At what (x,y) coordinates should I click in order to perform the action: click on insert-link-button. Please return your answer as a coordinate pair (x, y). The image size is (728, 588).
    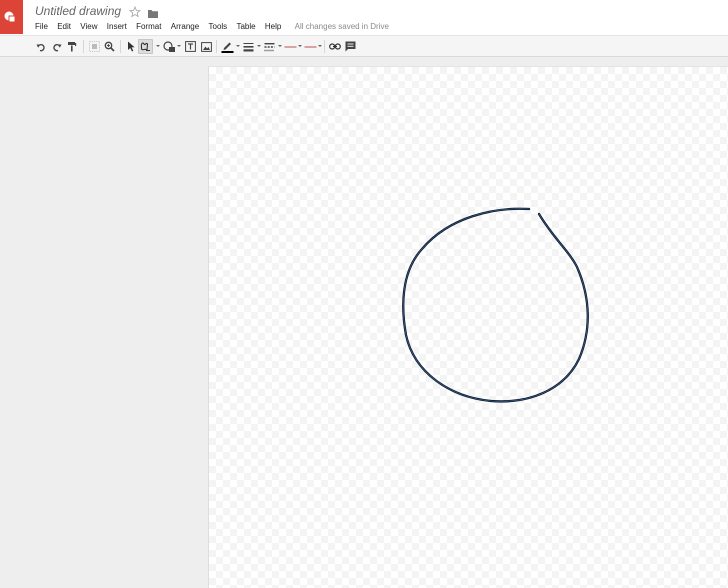
    Looking at the image, I should click on (334, 46).